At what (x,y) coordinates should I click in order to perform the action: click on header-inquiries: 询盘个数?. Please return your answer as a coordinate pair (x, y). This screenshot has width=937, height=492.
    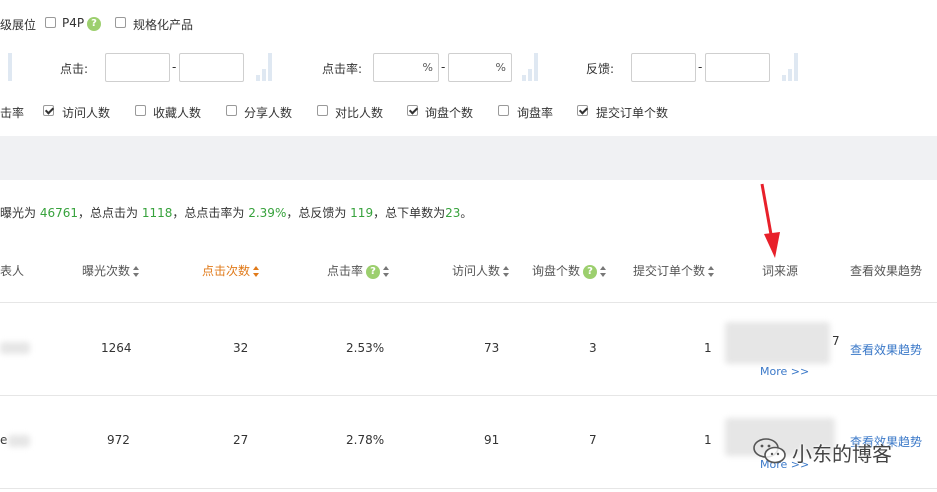
    Looking at the image, I should click on (569, 270).